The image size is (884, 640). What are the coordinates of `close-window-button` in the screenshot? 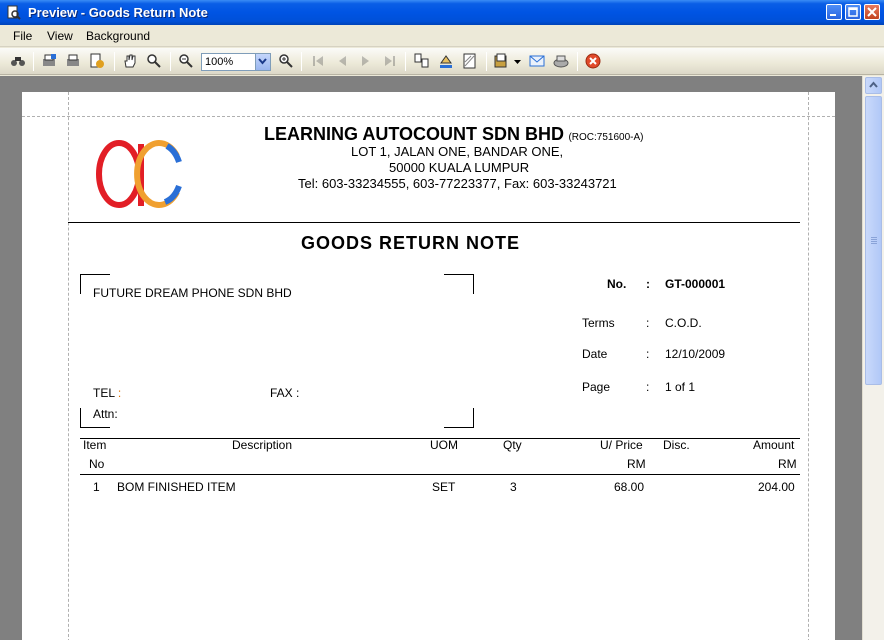 It's located at (872, 12).